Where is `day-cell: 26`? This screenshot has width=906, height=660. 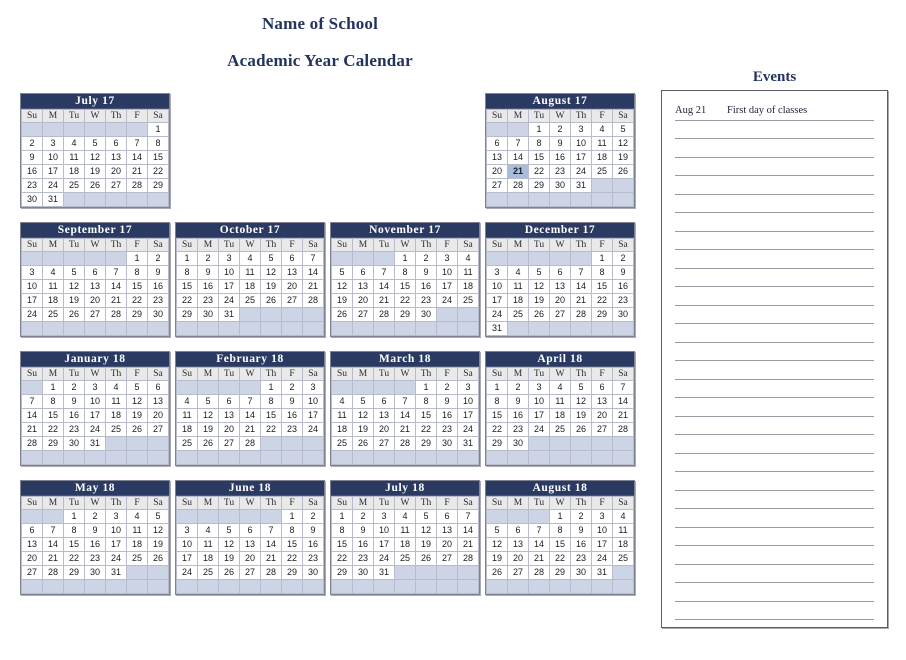
day-cell: 26 is located at coordinates (623, 171).